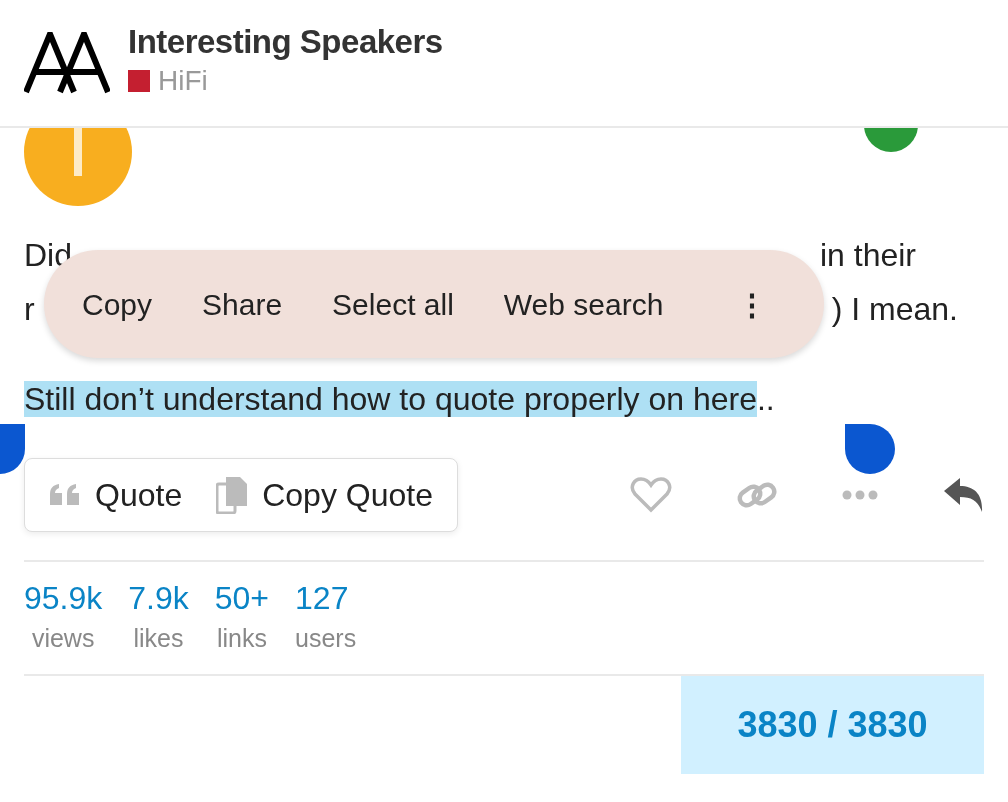  Describe the element at coordinates (406, 304) in the screenshot. I see `menu-item: Select all` at that location.